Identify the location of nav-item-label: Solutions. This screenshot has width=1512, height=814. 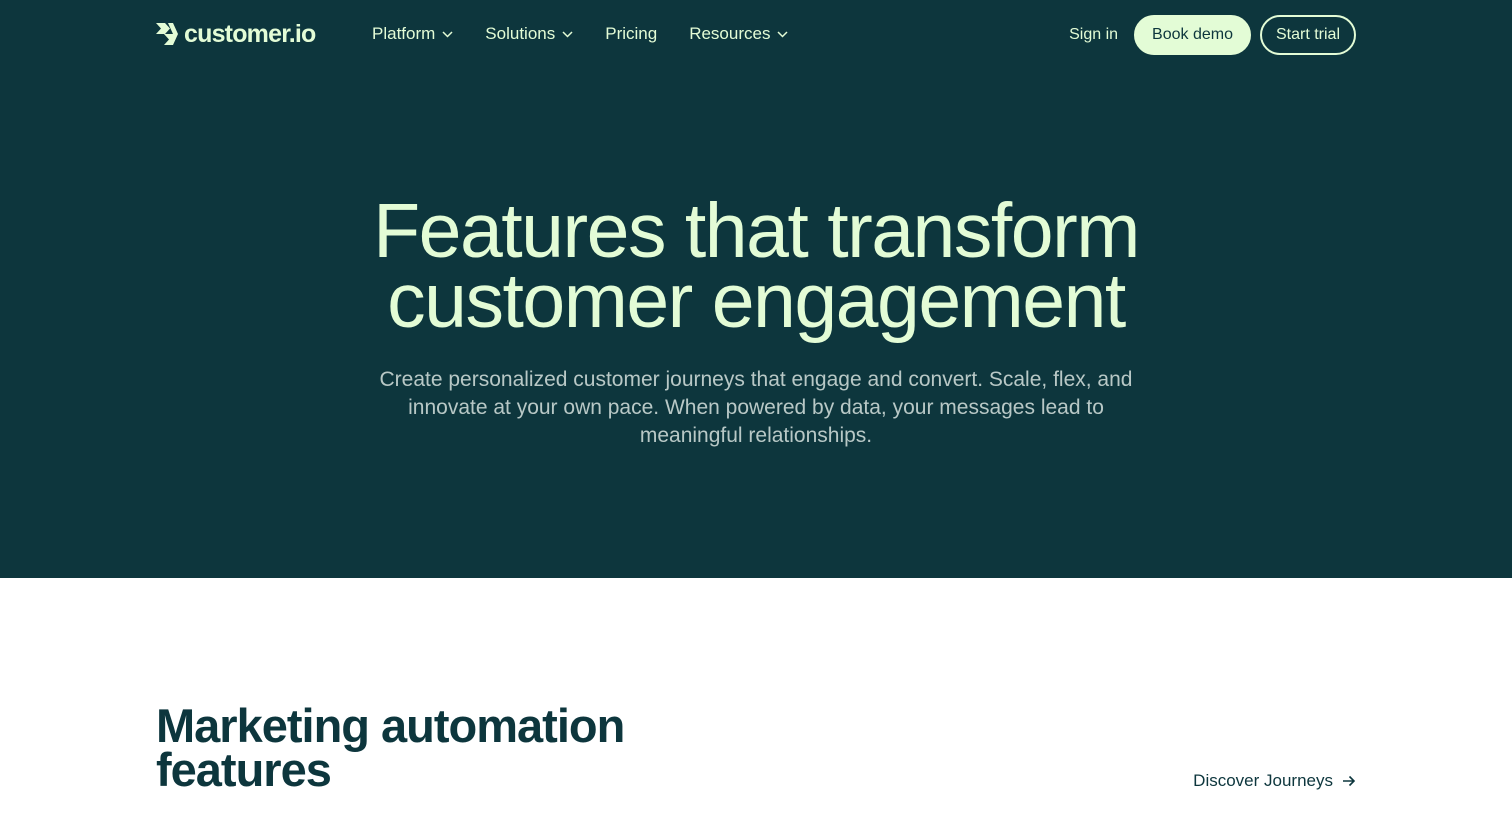
(520, 33).